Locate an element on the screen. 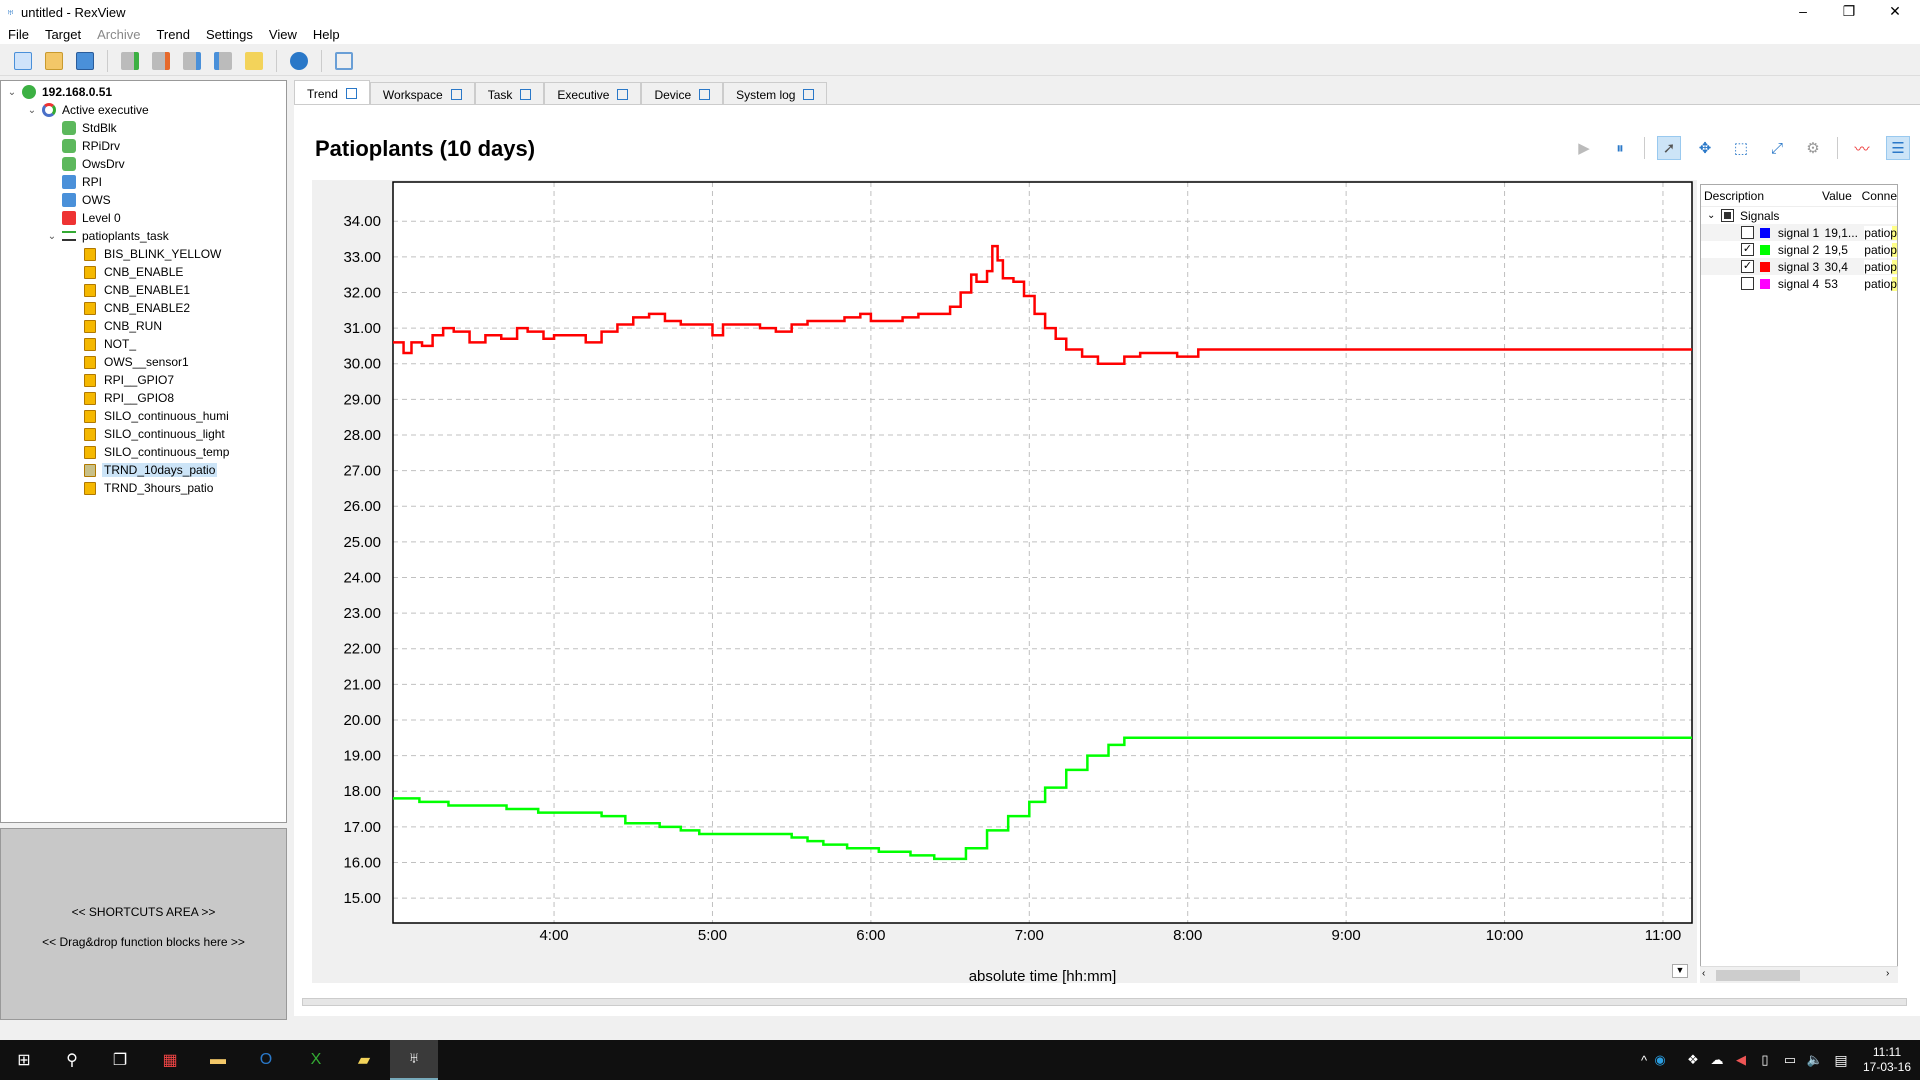 This screenshot has height=1080, width=1920. sync-icon: ◉ is located at coordinates (1660, 1060).